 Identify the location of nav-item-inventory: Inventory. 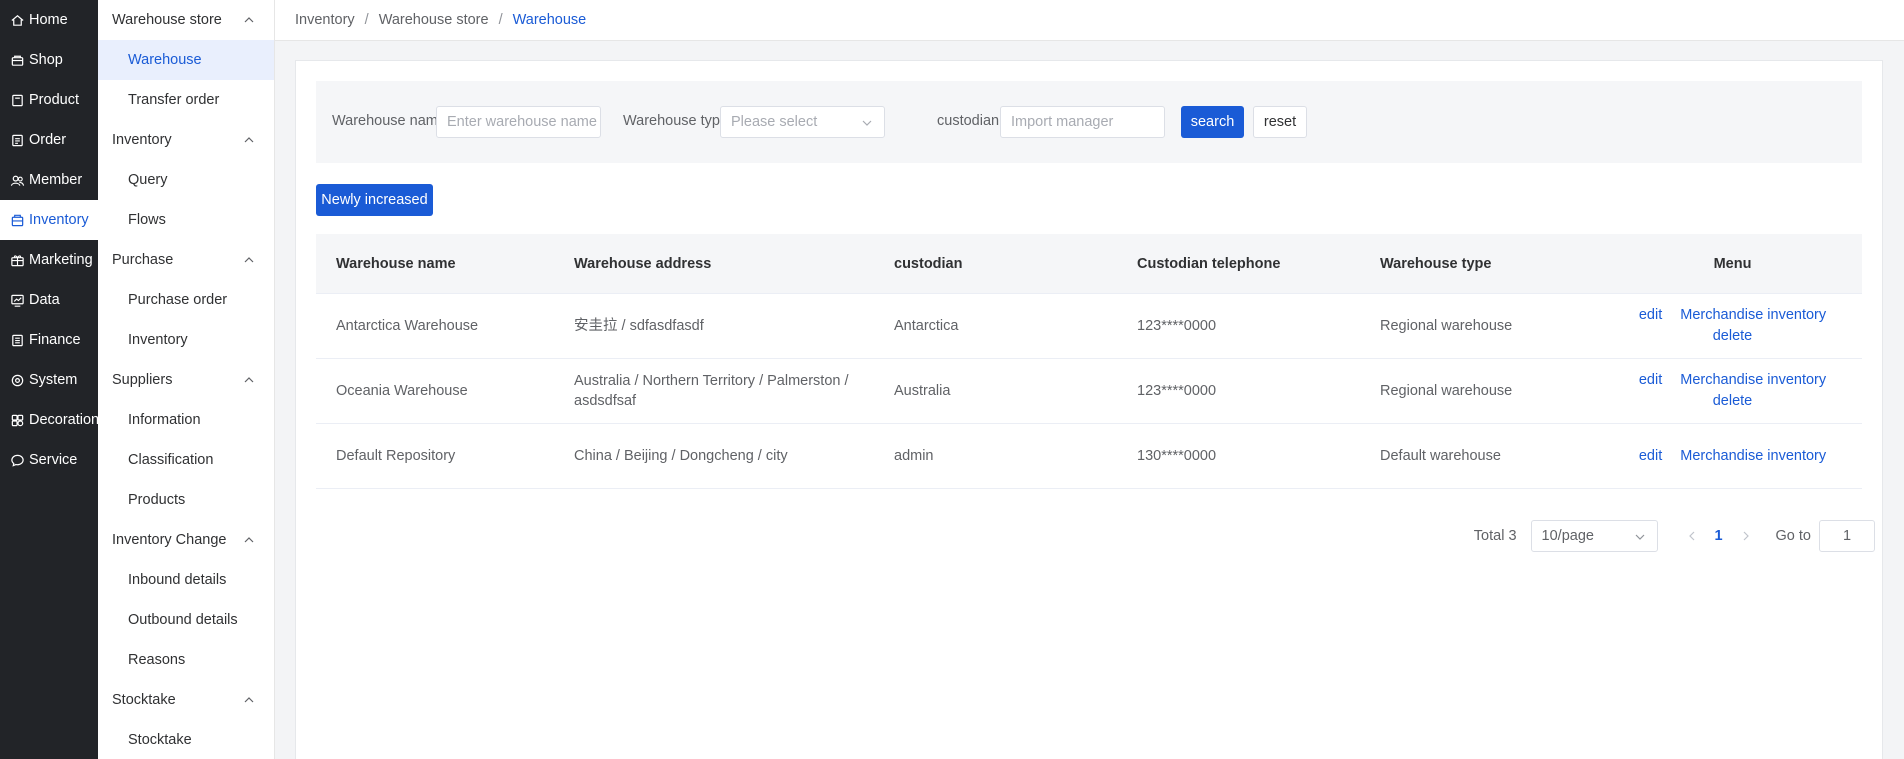
(49, 220).